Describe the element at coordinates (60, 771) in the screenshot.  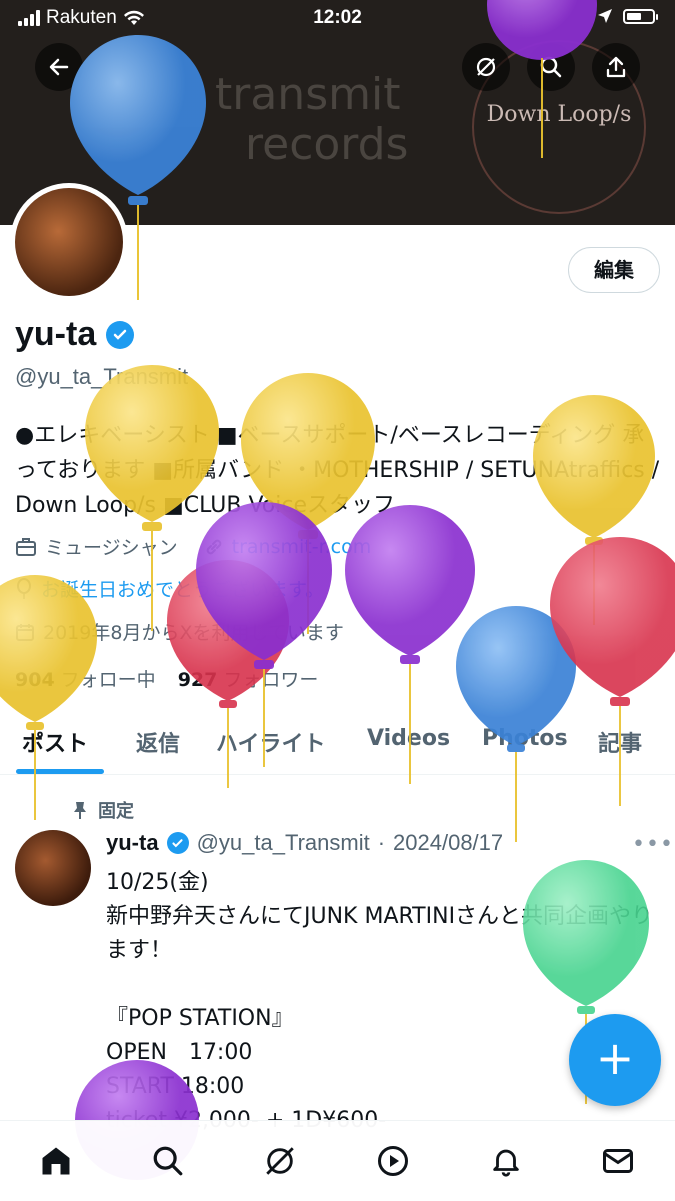
I see `active-tab-indicator` at that location.